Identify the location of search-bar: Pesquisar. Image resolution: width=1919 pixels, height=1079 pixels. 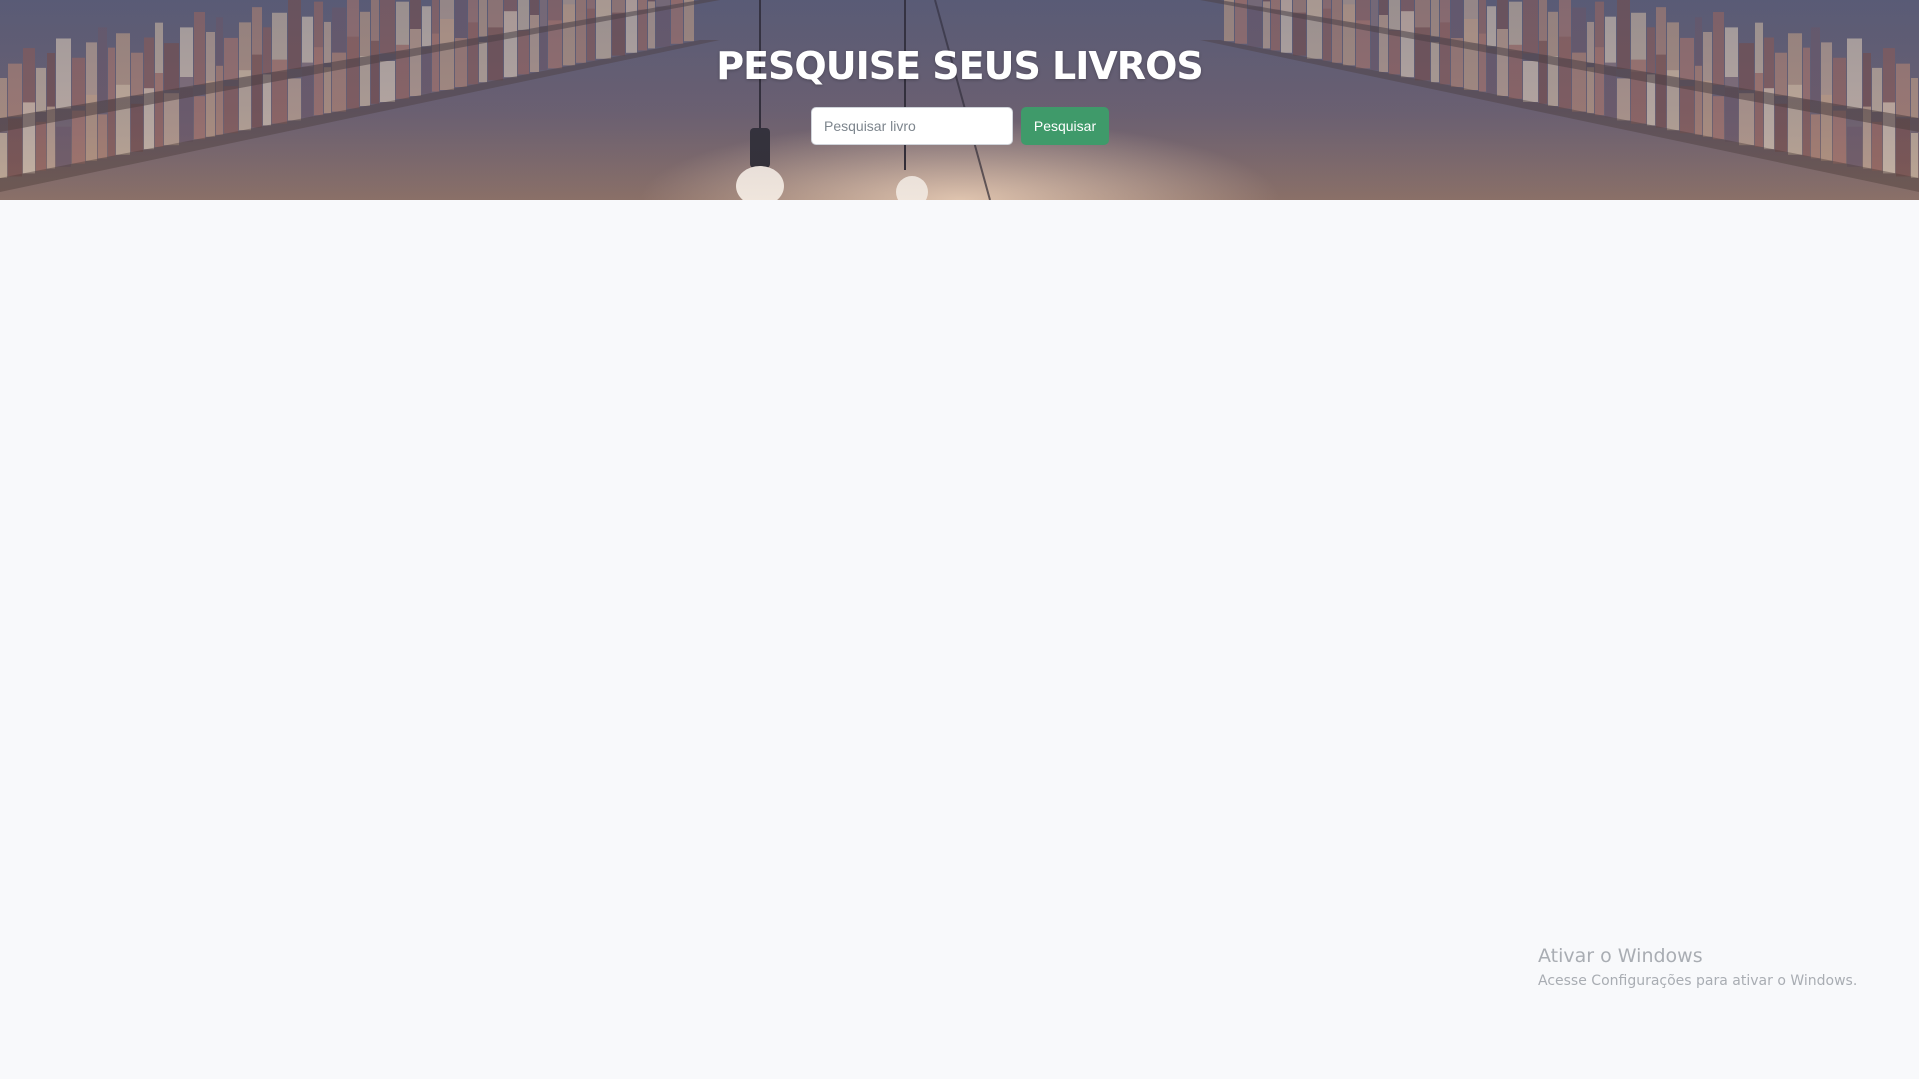
(960, 126).